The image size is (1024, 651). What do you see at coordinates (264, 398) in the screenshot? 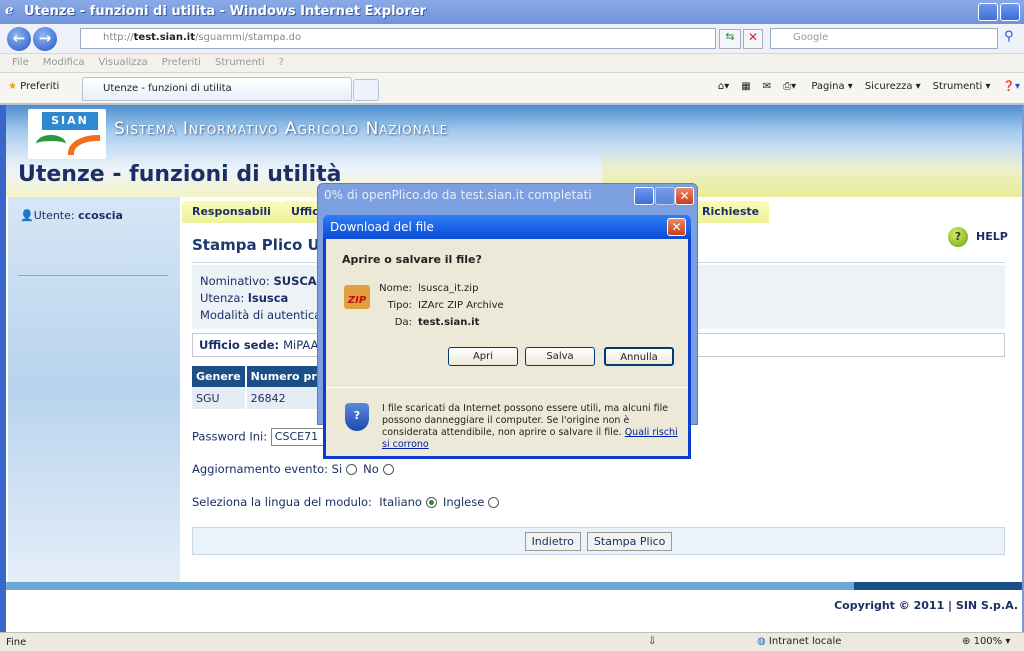
I see `table-row: SGU 26842` at bounding box center [264, 398].